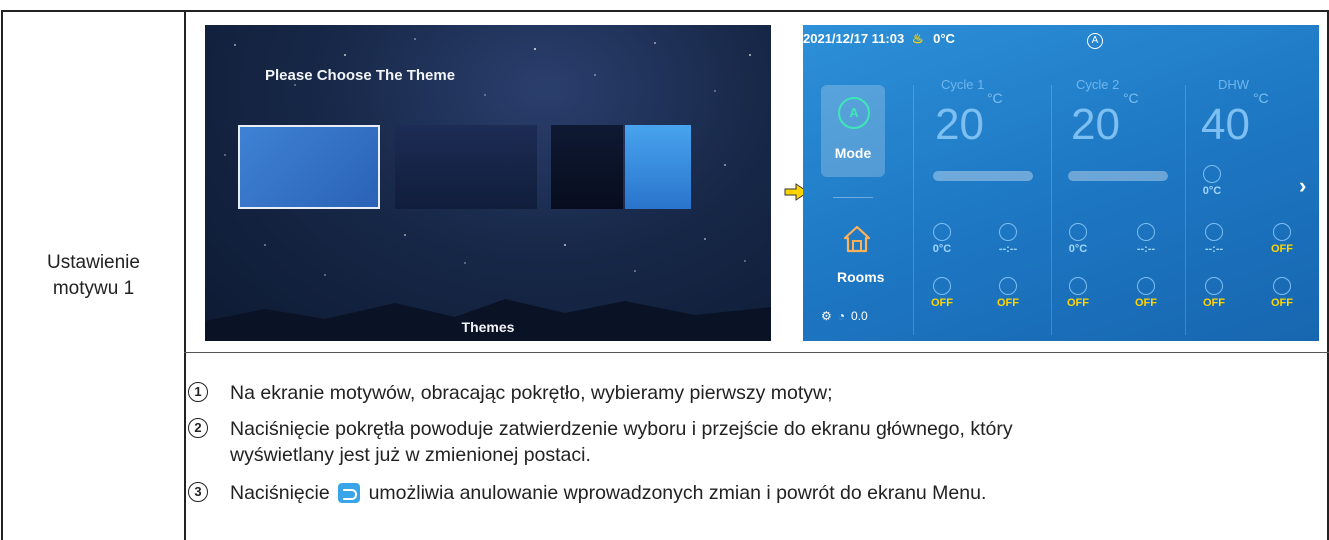  What do you see at coordinates (983, 176) in the screenshot?
I see `cycle-1-status-bar` at bounding box center [983, 176].